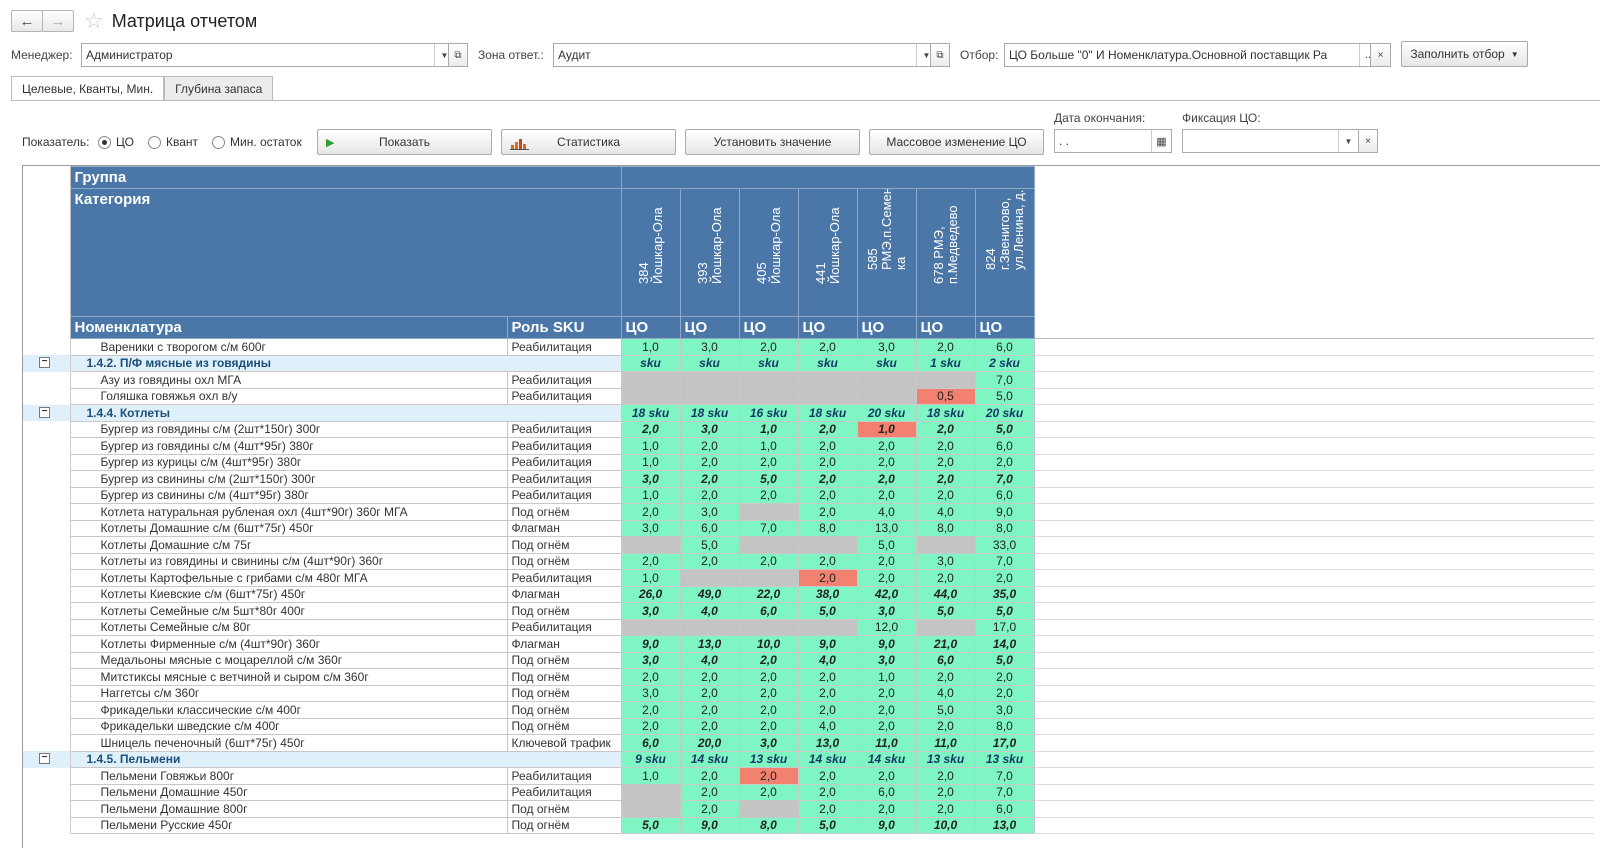 This screenshot has width=1600, height=848. Describe the element at coordinates (1348, 141) in the screenshot. I see `dropdown-arrow-icon: ▼` at that location.